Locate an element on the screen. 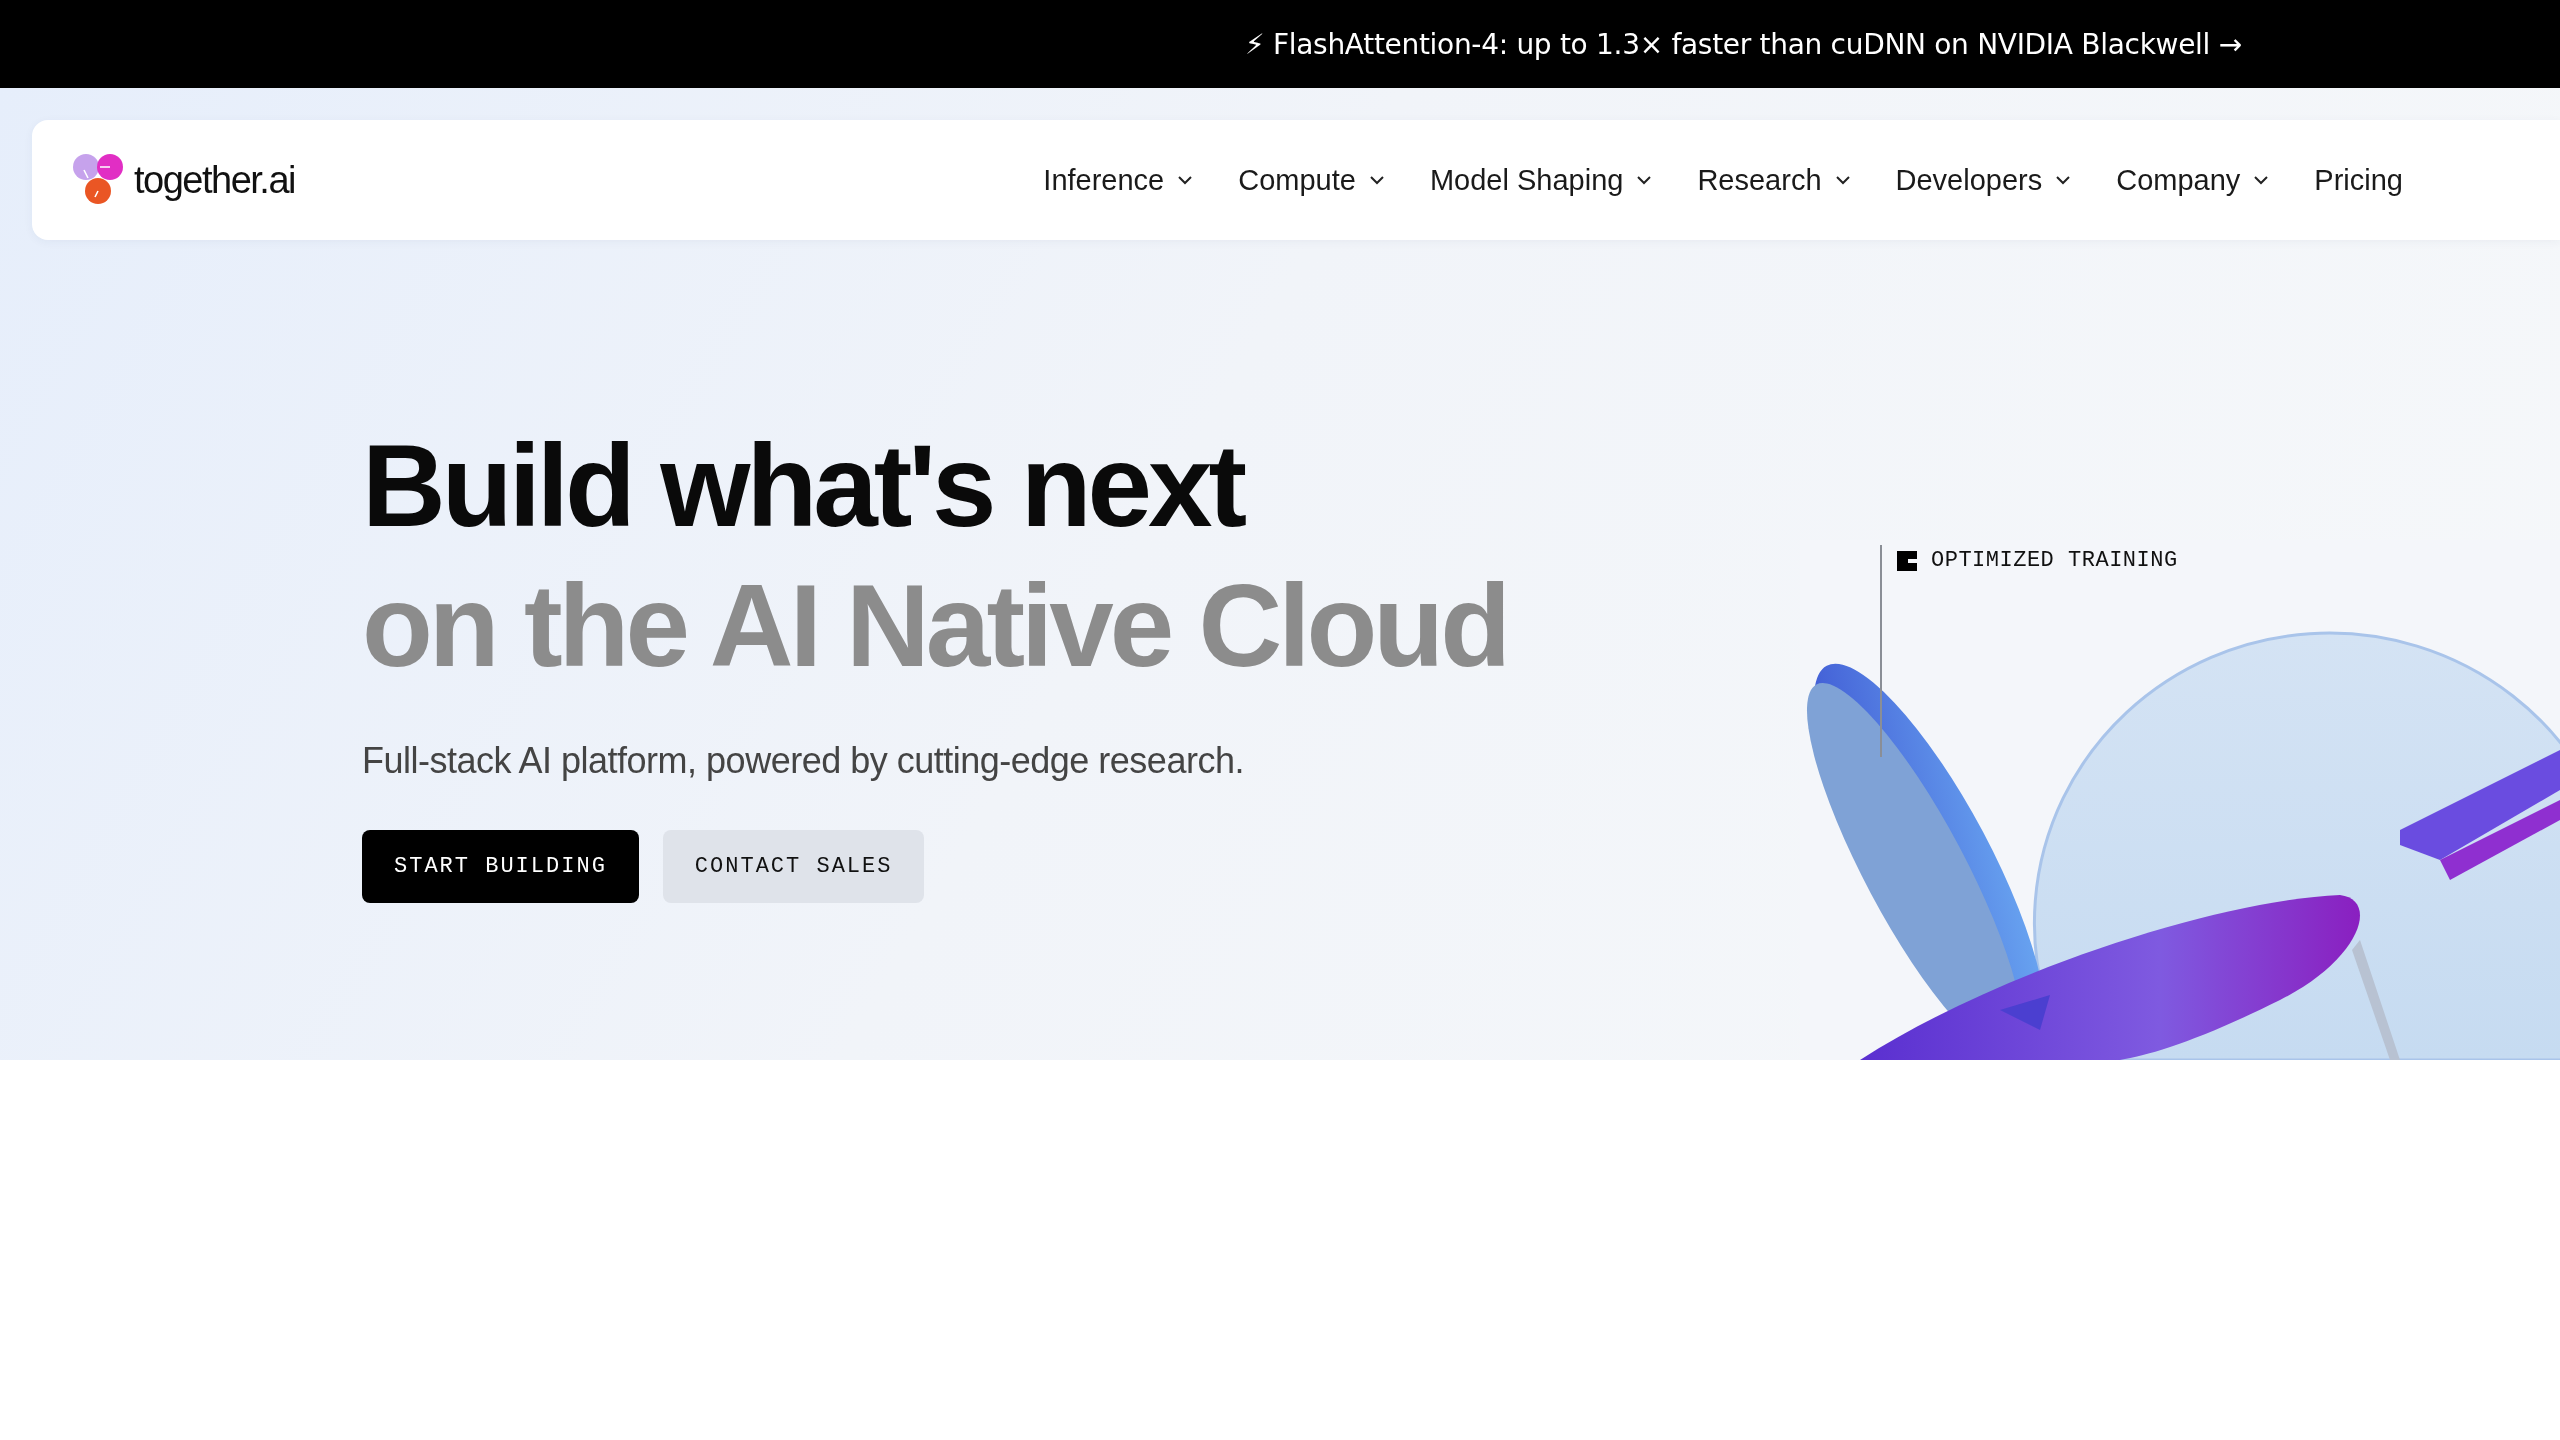 Image resolution: width=2560 pixels, height=1440 pixels. nav-link: Compute is located at coordinates (1312, 180).